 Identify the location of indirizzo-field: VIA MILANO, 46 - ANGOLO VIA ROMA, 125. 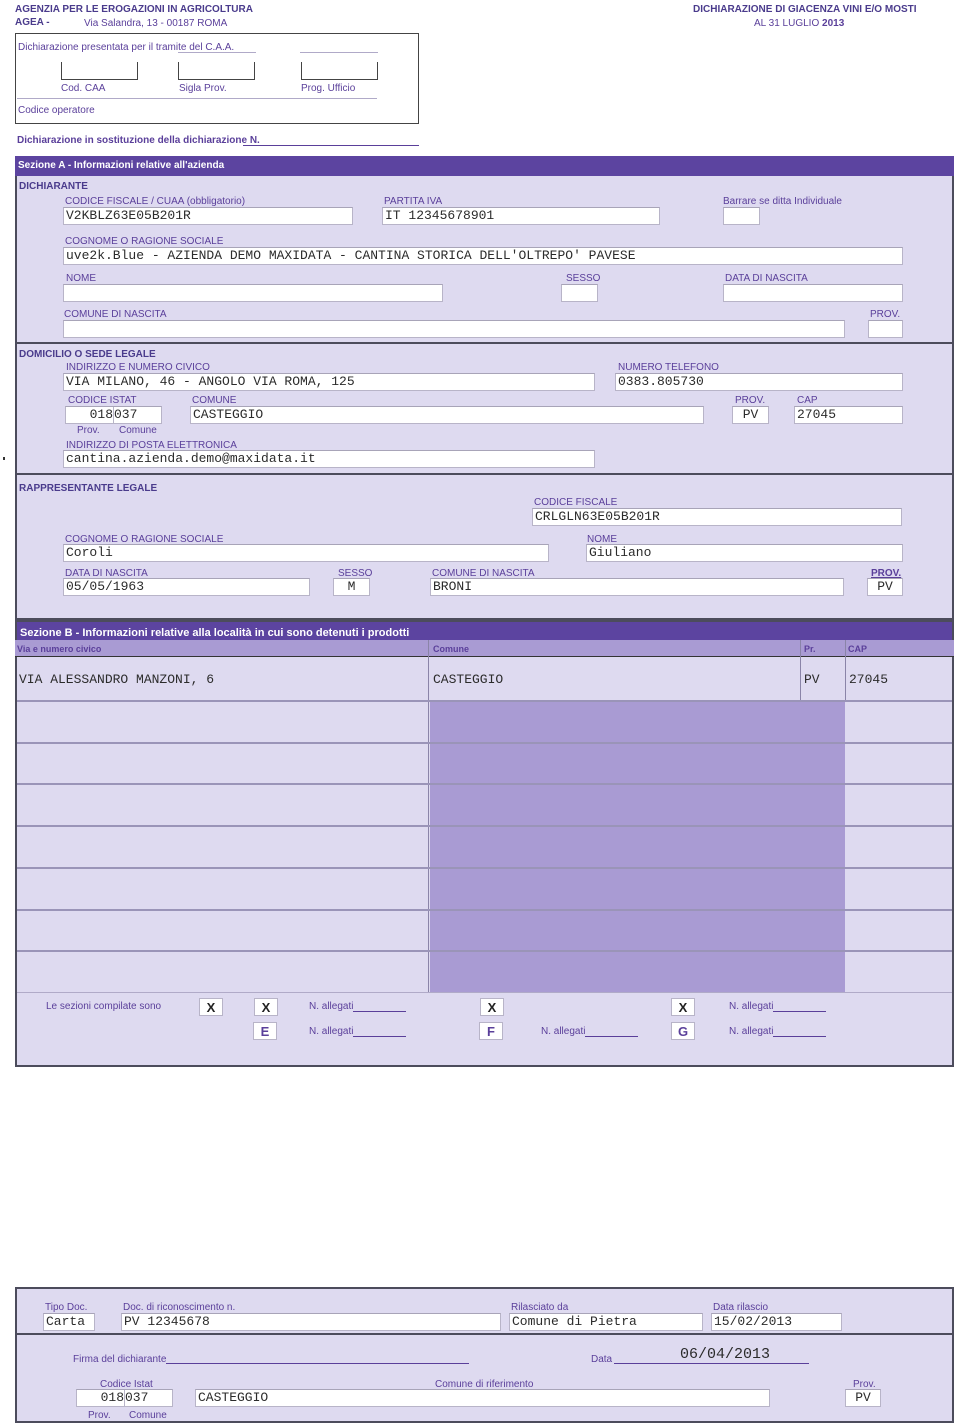
(329, 382).